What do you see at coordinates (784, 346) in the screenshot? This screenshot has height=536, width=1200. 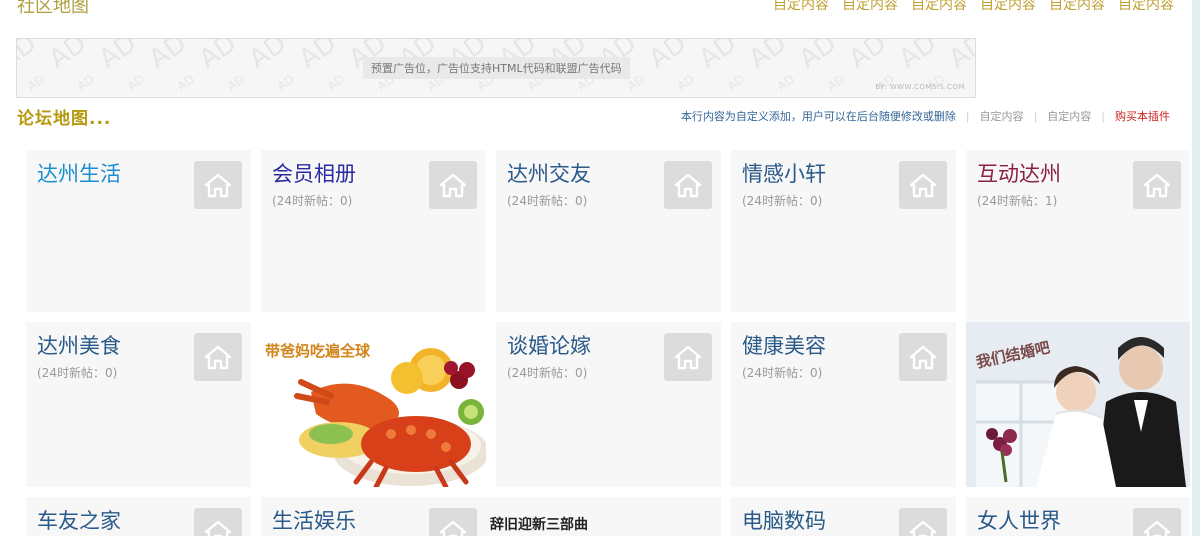 I see `forum-name: 健康美容` at bounding box center [784, 346].